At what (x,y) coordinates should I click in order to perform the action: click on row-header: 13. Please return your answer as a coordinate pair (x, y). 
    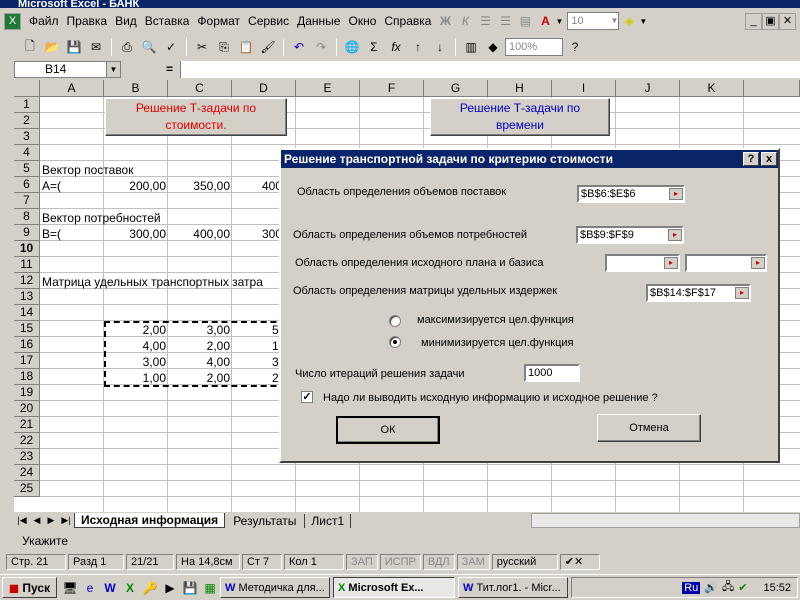
    Looking at the image, I should click on (27, 297).